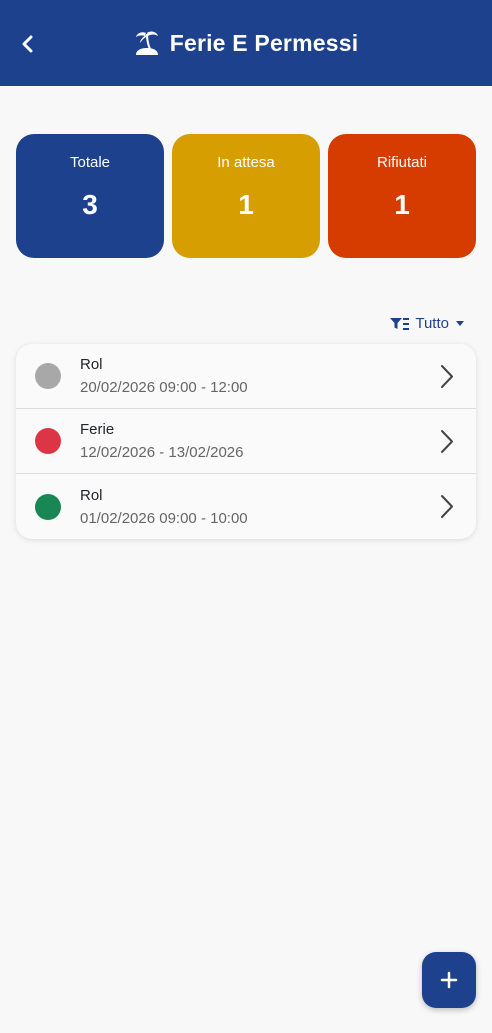  I want to click on filter-dropdown: Tutto, so click(427, 323).